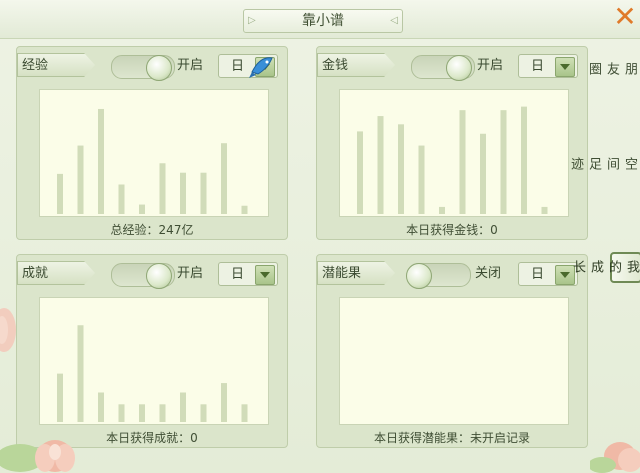 Image resolution: width=640 pixels, height=473 pixels. I want to click on money-toggle, so click(443, 68).